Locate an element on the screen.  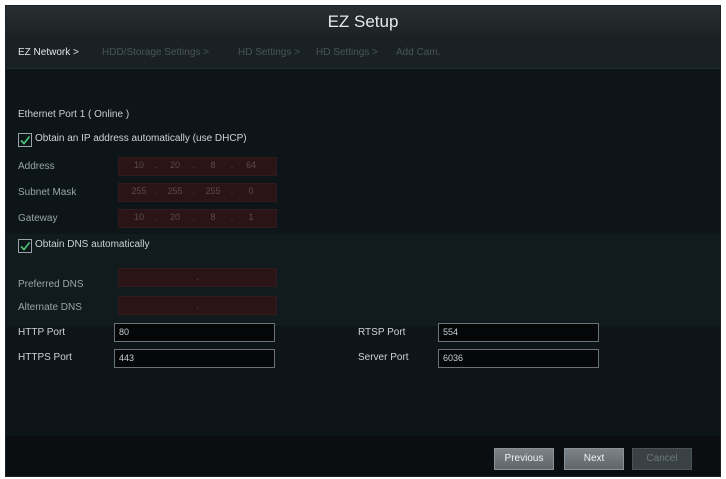
rtsp-port-label: RTSP Port is located at coordinates (382, 332).